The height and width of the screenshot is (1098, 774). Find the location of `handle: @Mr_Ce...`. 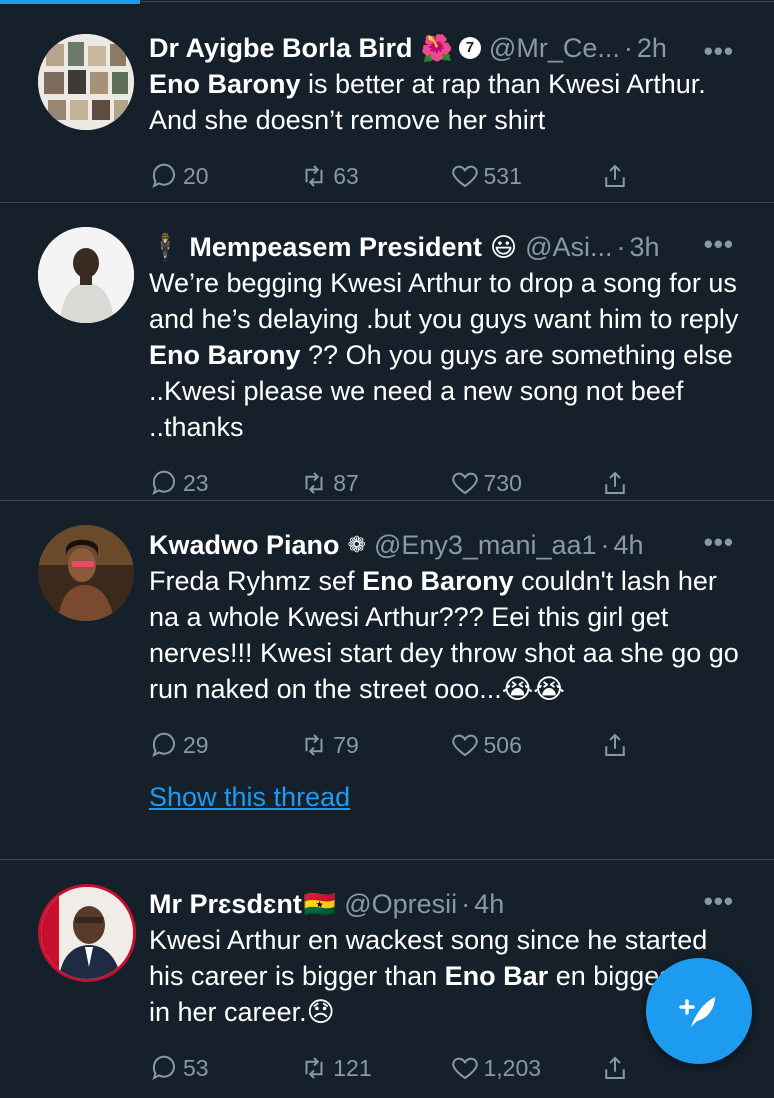

handle: @Mr_Ce... is located at coordinates (554, 48).